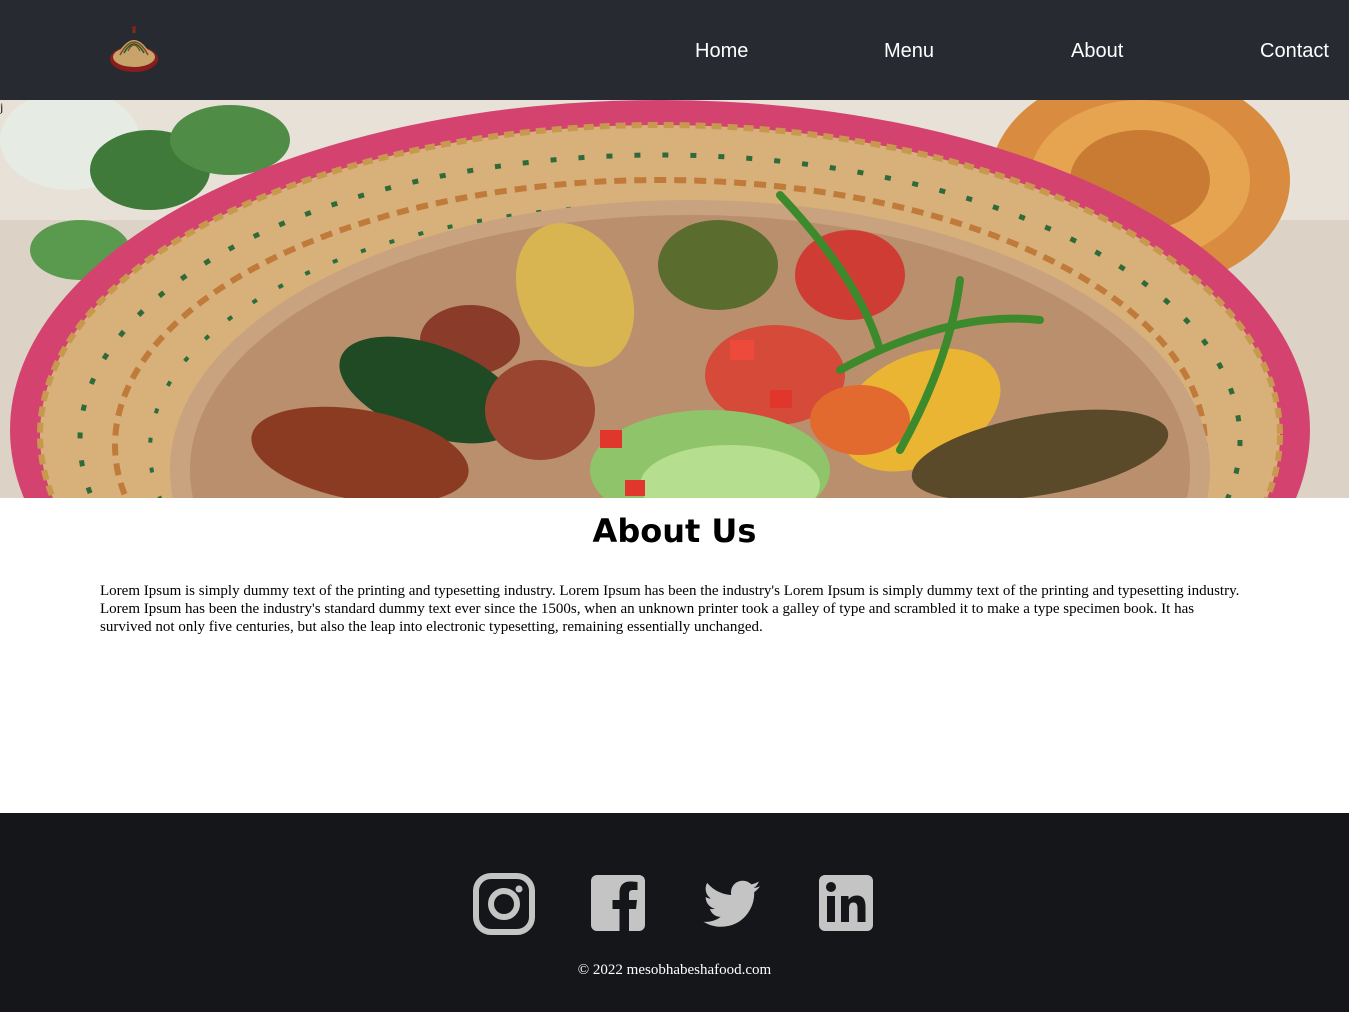 This screenshot has height=1012, width=1349. I want to click on navbar: Home Menu About Contact, so click(674, 50).